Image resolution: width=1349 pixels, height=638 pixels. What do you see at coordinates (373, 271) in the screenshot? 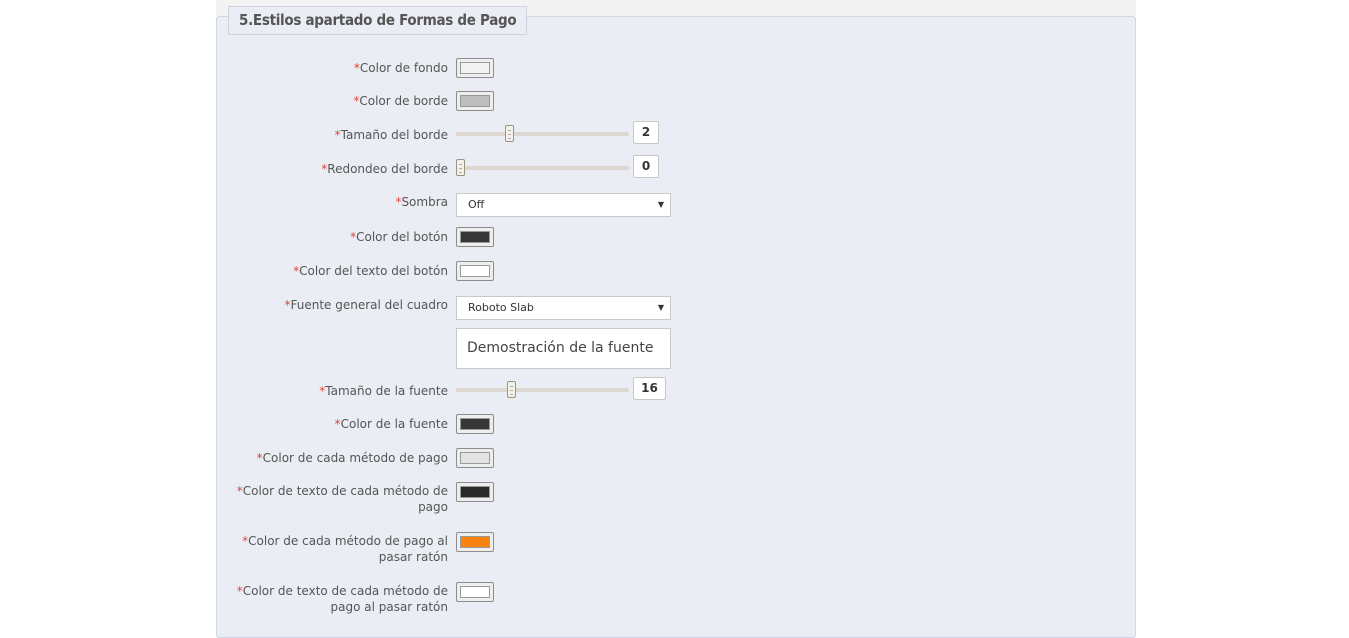
I see `label-text: Color del texto del botón` at bounding box center [373, 271].